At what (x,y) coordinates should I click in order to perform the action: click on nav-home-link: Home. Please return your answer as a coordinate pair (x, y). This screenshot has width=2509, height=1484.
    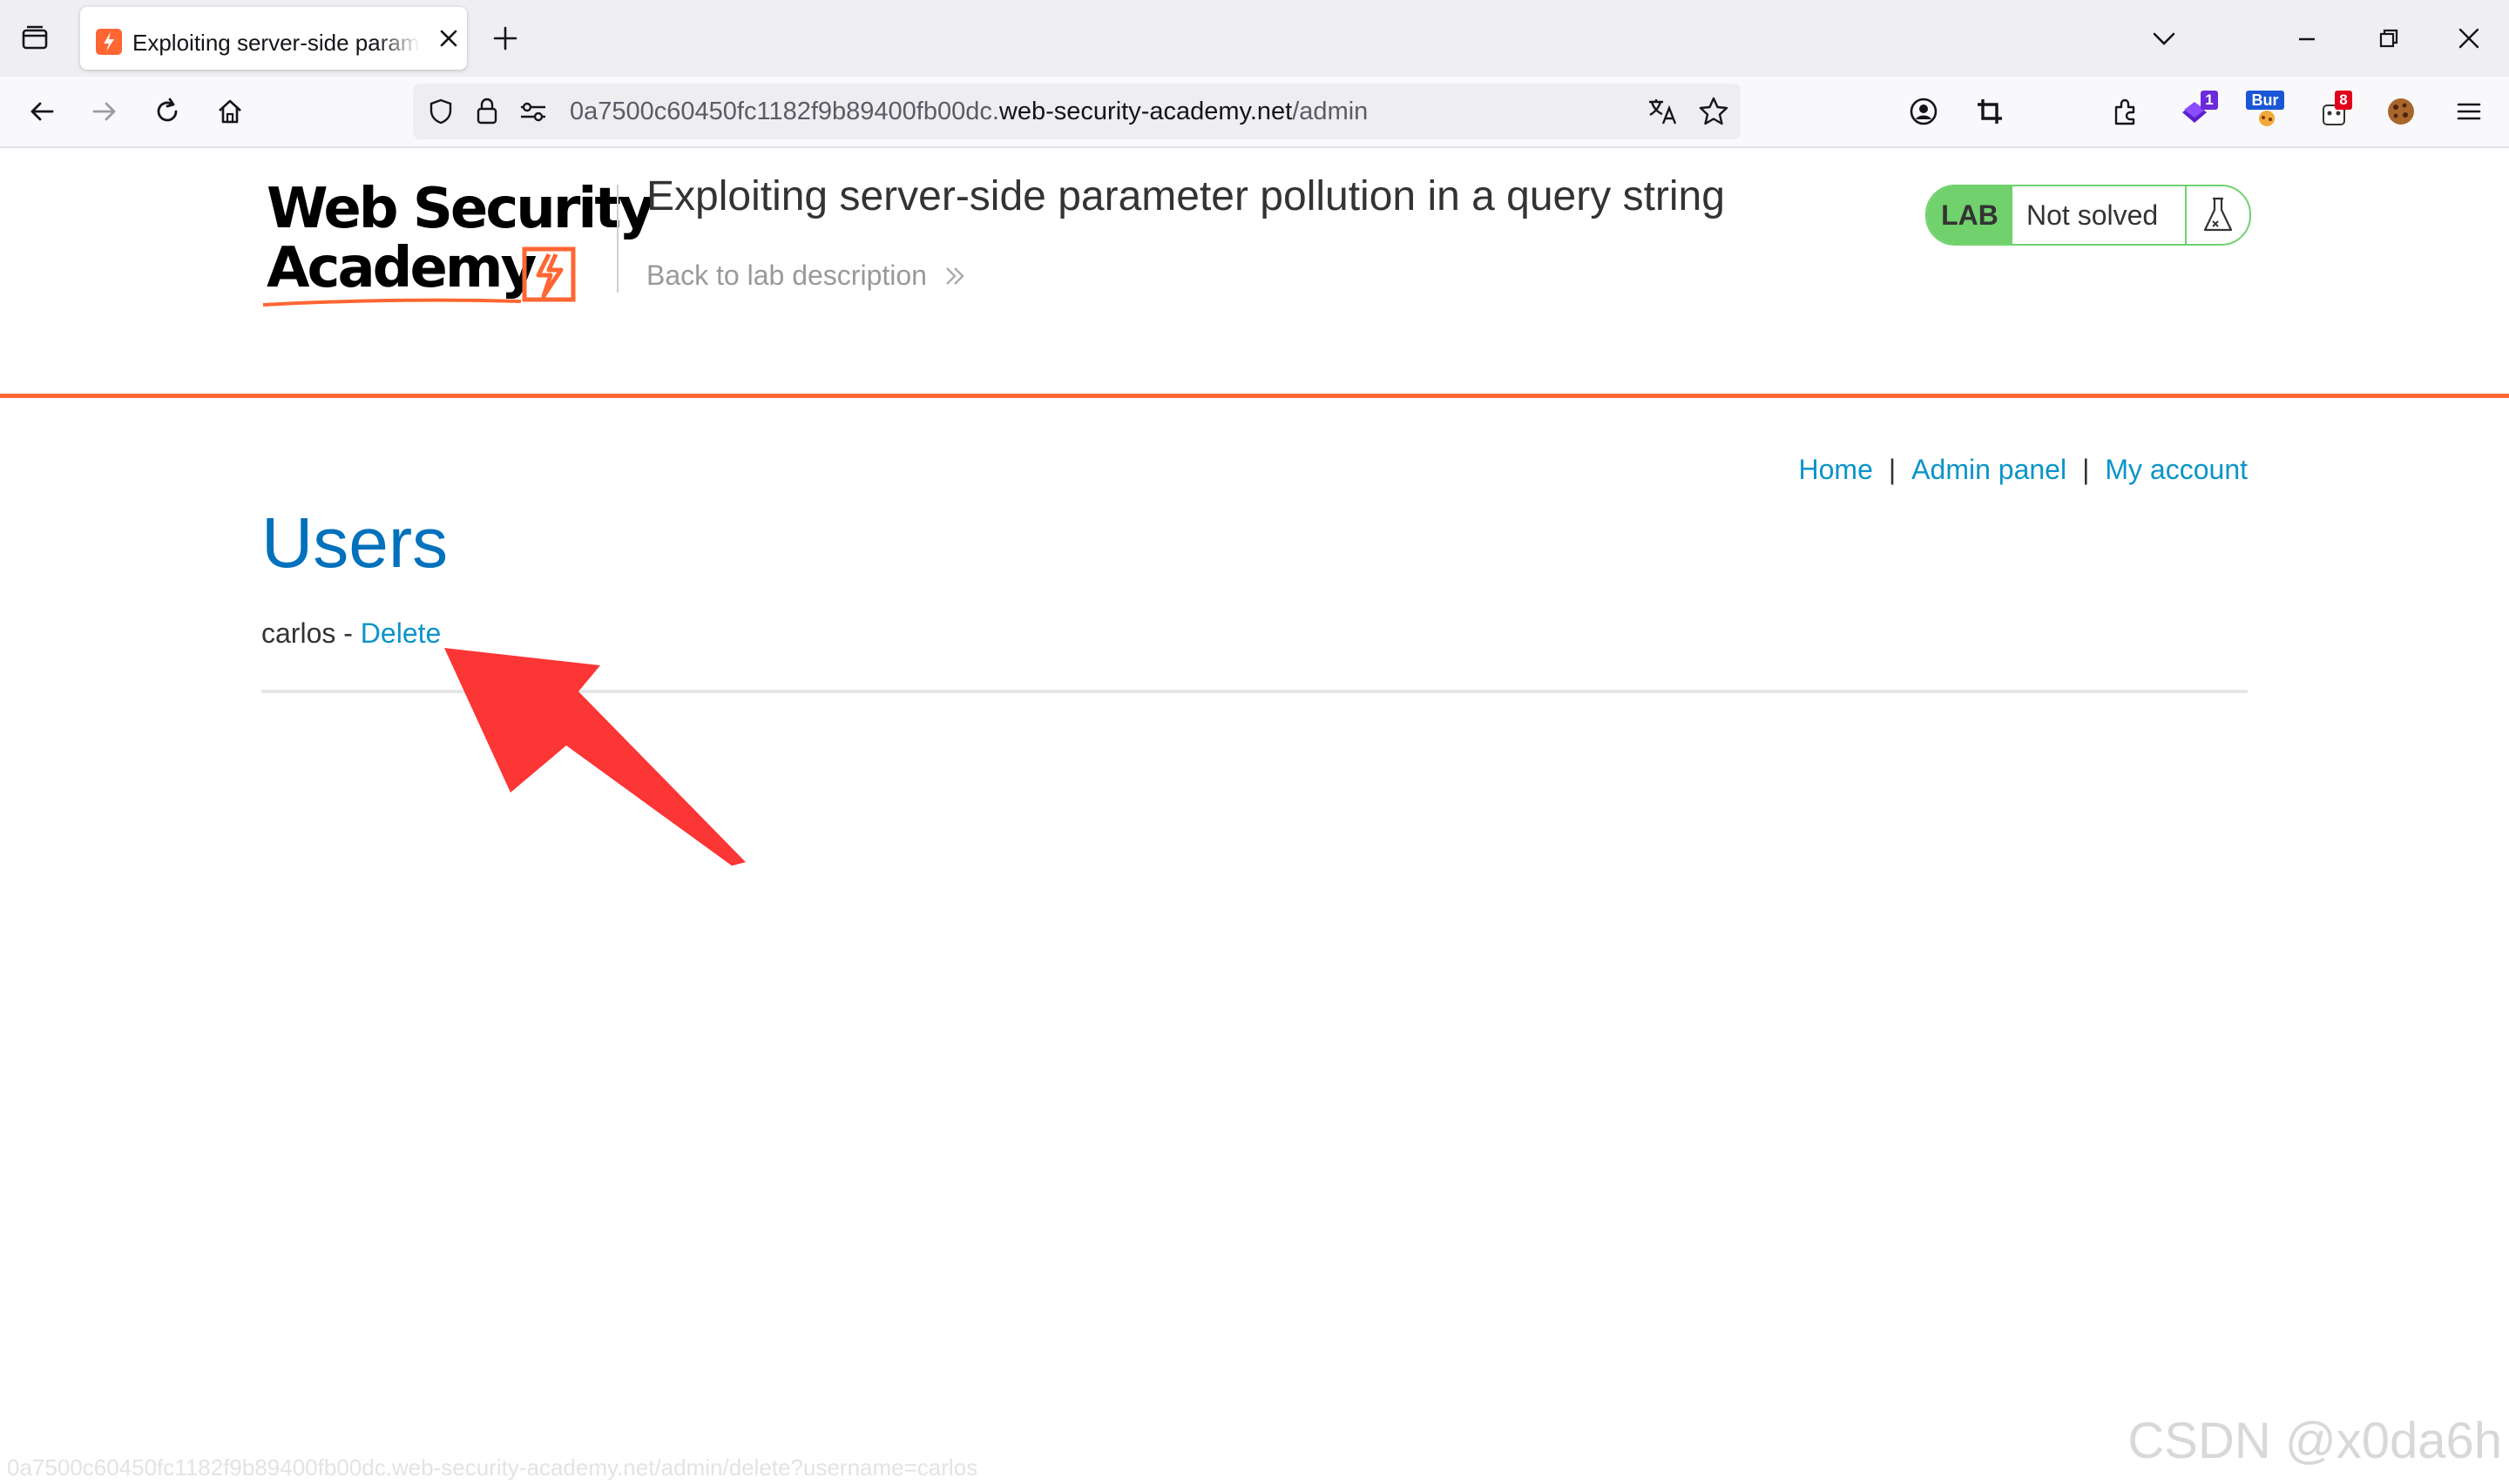
    Looking at the image, I should click on (1836, 469).